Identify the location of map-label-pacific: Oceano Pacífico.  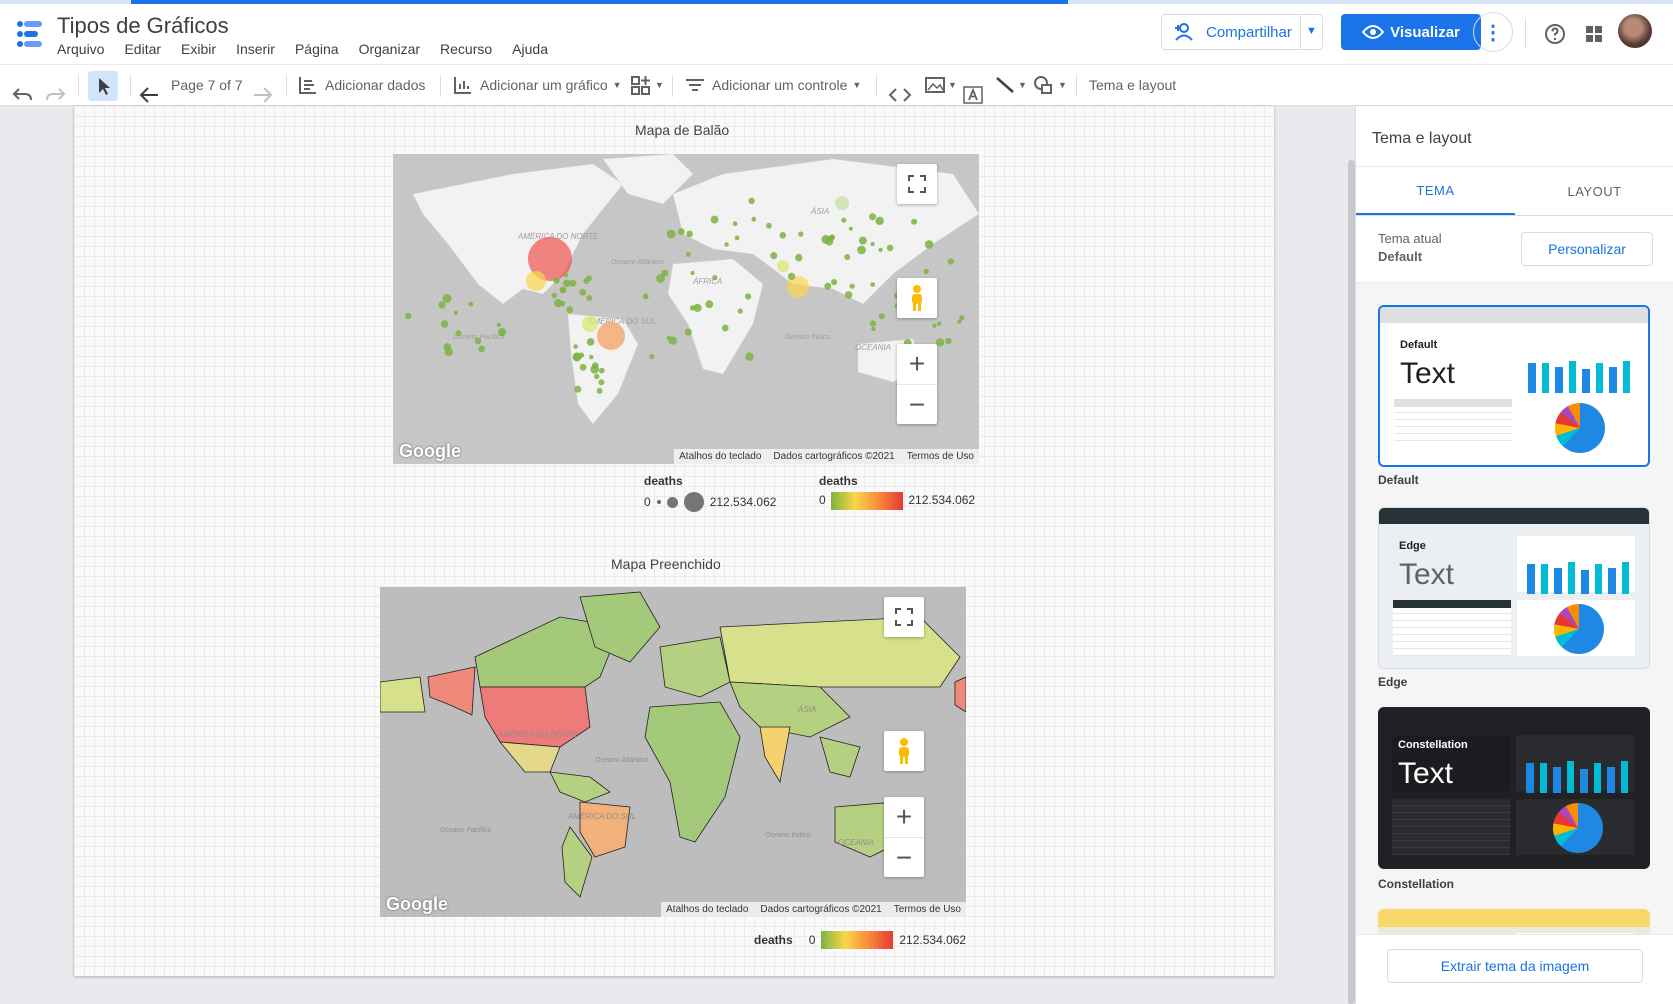
(465, 830).